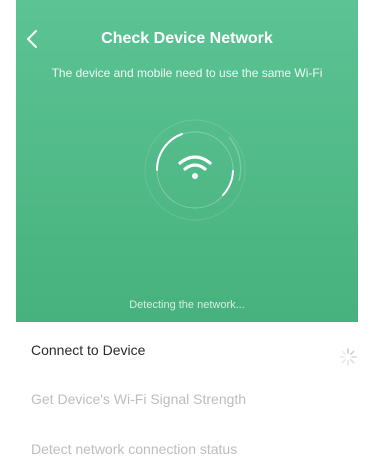 The height and width of the screenshot is (469, 374). What do you see at coordinates (187, 350) in the screenshot?
I see `step-connect-device: Connect to Device` at bounding box center [187, 350].